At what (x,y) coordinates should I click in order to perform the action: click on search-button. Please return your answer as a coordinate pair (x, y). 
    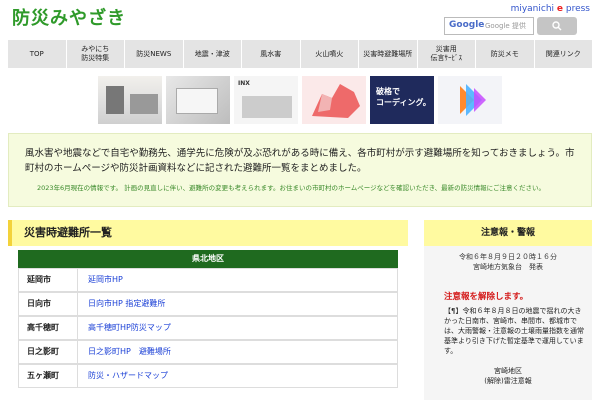
    Looking at the image, I should click on (557, 26).